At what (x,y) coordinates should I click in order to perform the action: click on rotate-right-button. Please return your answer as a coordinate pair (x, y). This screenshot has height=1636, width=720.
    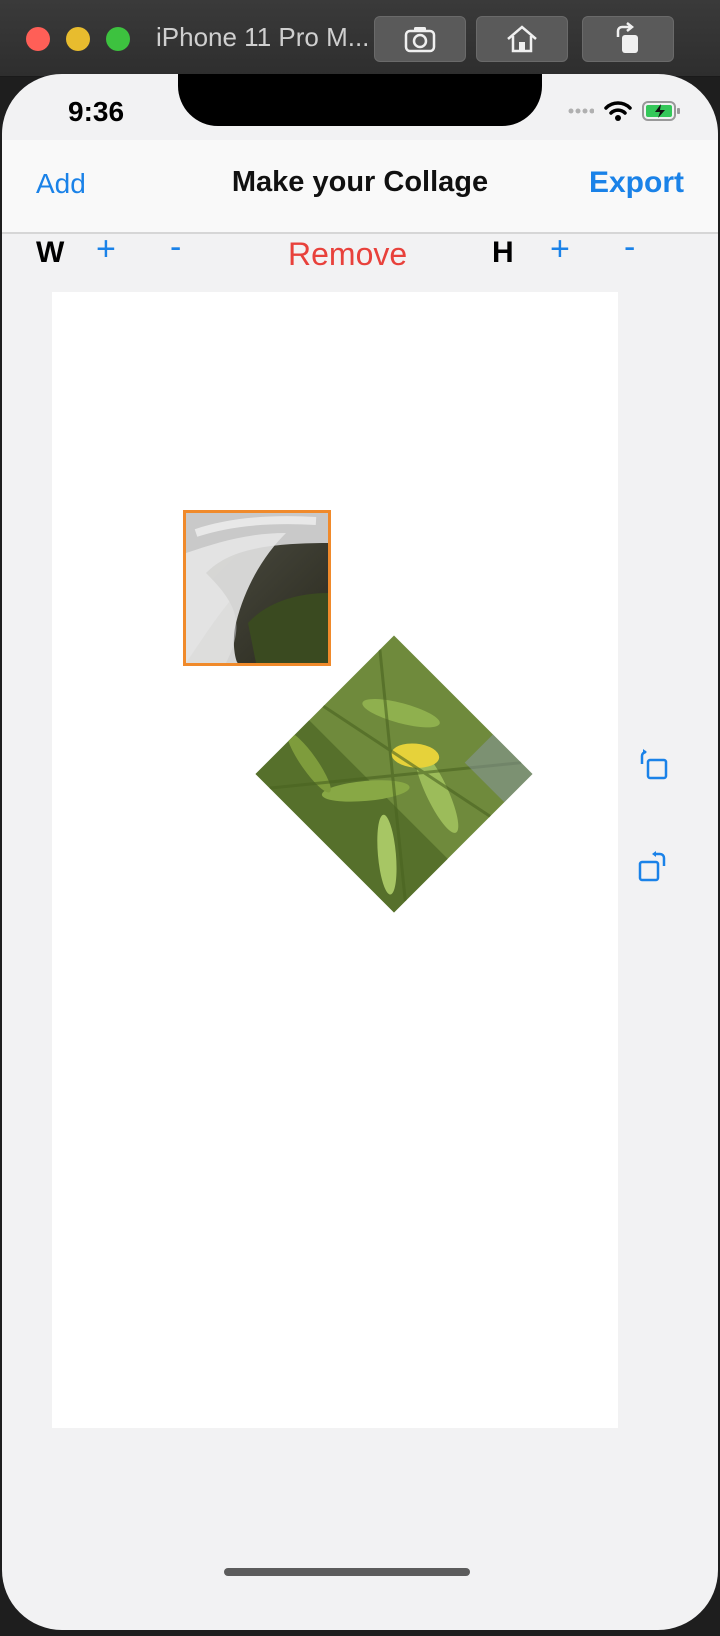
    Looking at the image, I should click on (653, 867).